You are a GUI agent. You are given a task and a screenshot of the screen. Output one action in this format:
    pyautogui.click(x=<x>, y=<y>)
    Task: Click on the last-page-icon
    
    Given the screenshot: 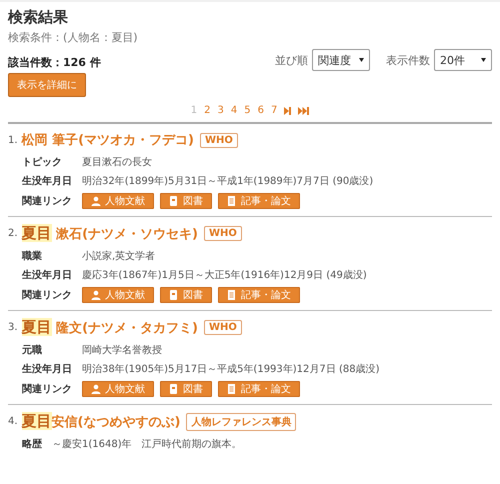 What is the action you would take?
    pyautogui.click(x=304, y=110)
    